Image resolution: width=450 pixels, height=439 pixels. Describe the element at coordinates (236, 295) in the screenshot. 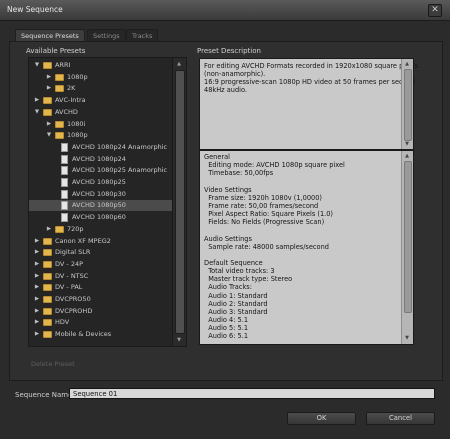

I see `details-line: Audio 1: Standard` at that location.